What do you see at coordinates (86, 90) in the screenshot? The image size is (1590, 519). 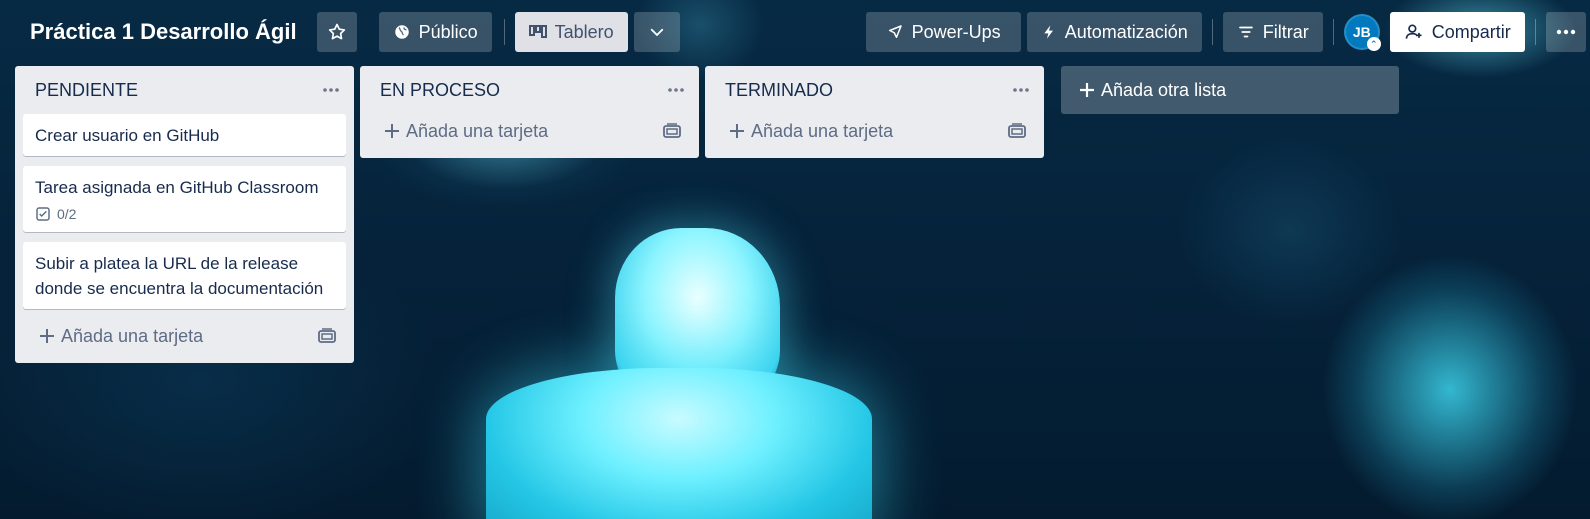 I see `list-title: PENDIENTE` at bounding box center [86, 90].